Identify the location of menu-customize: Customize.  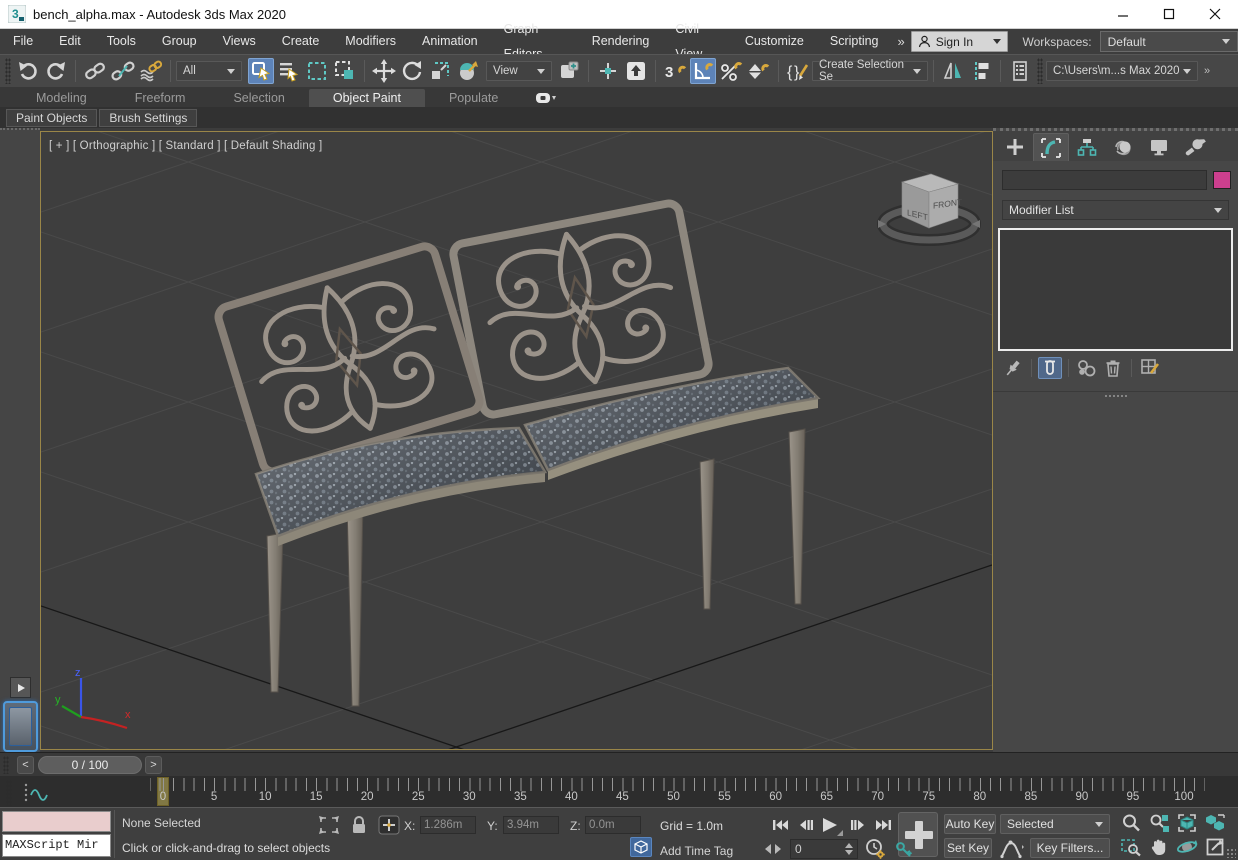
(774, 41).